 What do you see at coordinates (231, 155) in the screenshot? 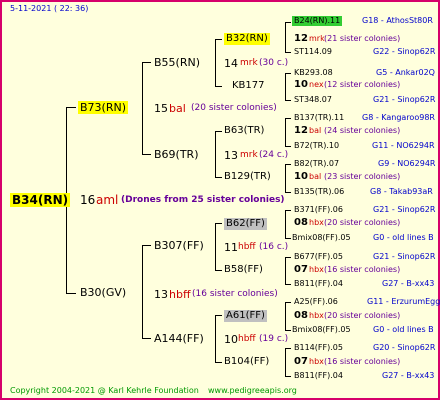
I see `gen2-b69-gen: 13` at bounding box center [231, 155].